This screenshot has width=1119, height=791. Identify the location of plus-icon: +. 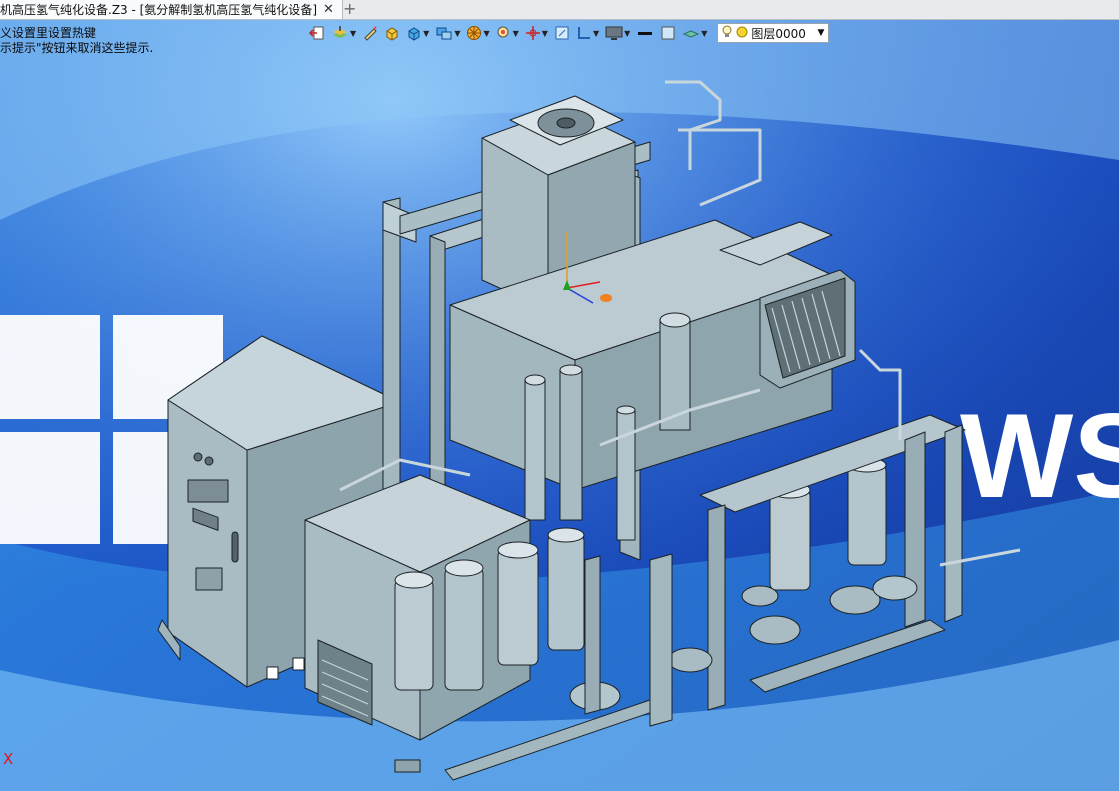
(349, 9).